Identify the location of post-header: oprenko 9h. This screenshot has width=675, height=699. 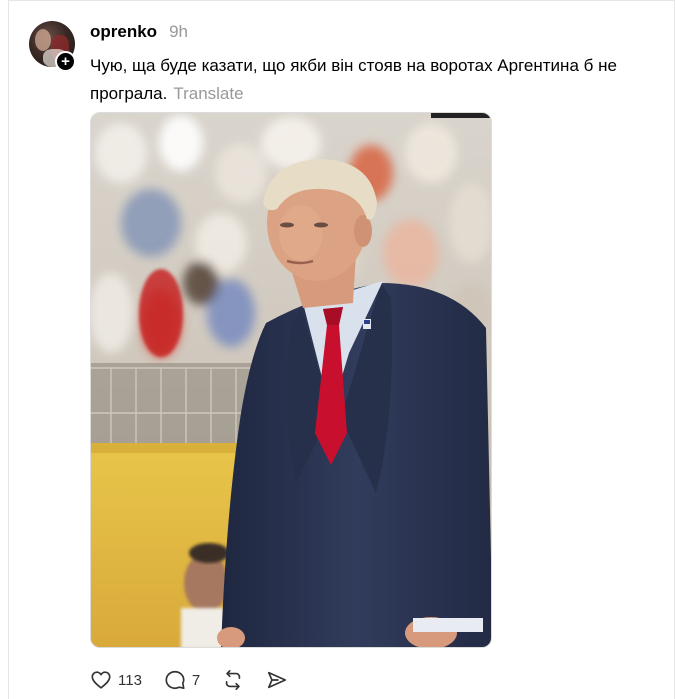
(139, 32).